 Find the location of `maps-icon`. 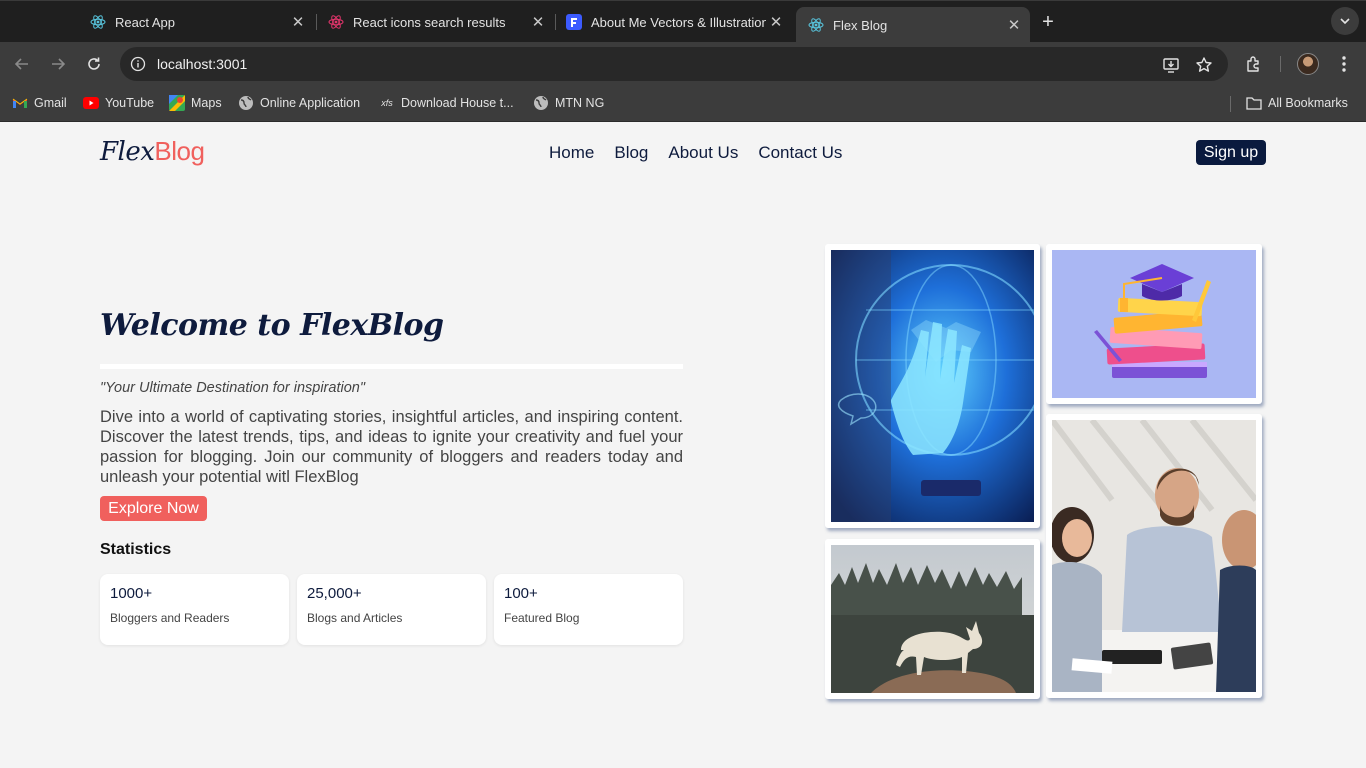

maps-icon is located at coordinates (177, 103).